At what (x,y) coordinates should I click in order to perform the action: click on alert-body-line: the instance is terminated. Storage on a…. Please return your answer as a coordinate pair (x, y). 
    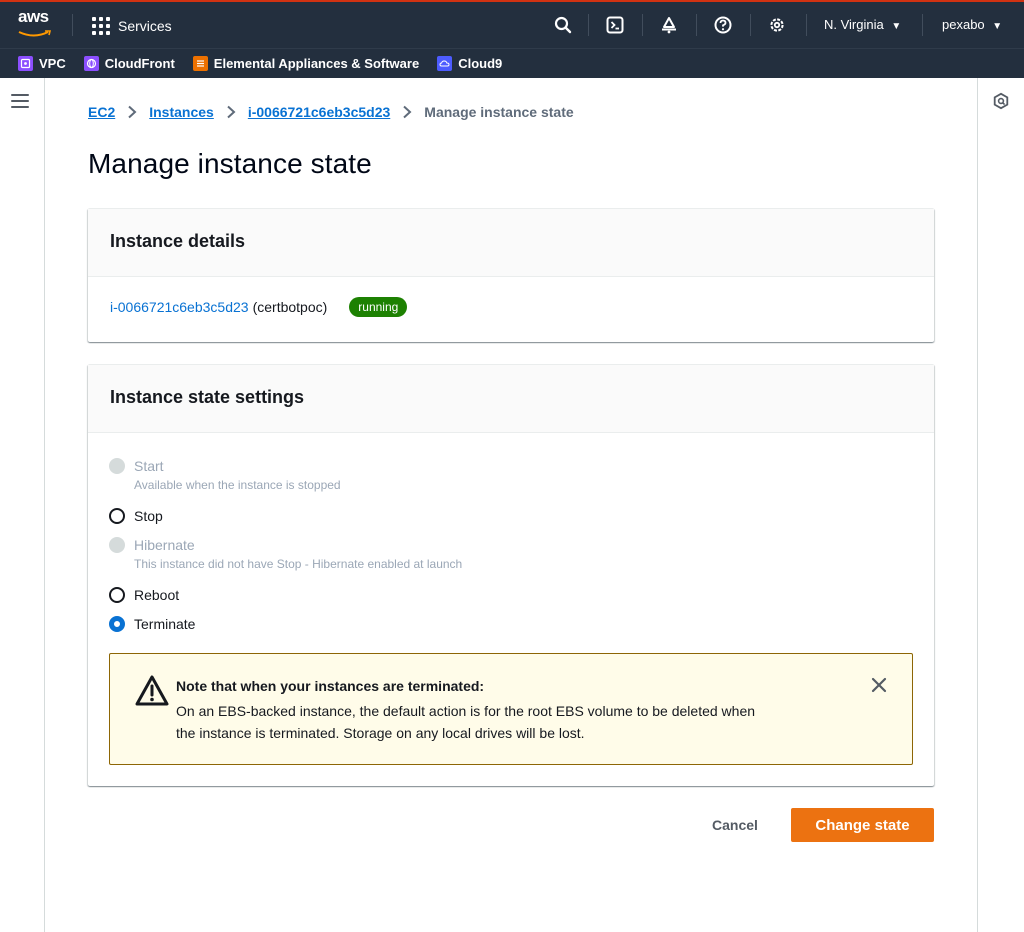
    Looking at the image, I should click on (380, 733).